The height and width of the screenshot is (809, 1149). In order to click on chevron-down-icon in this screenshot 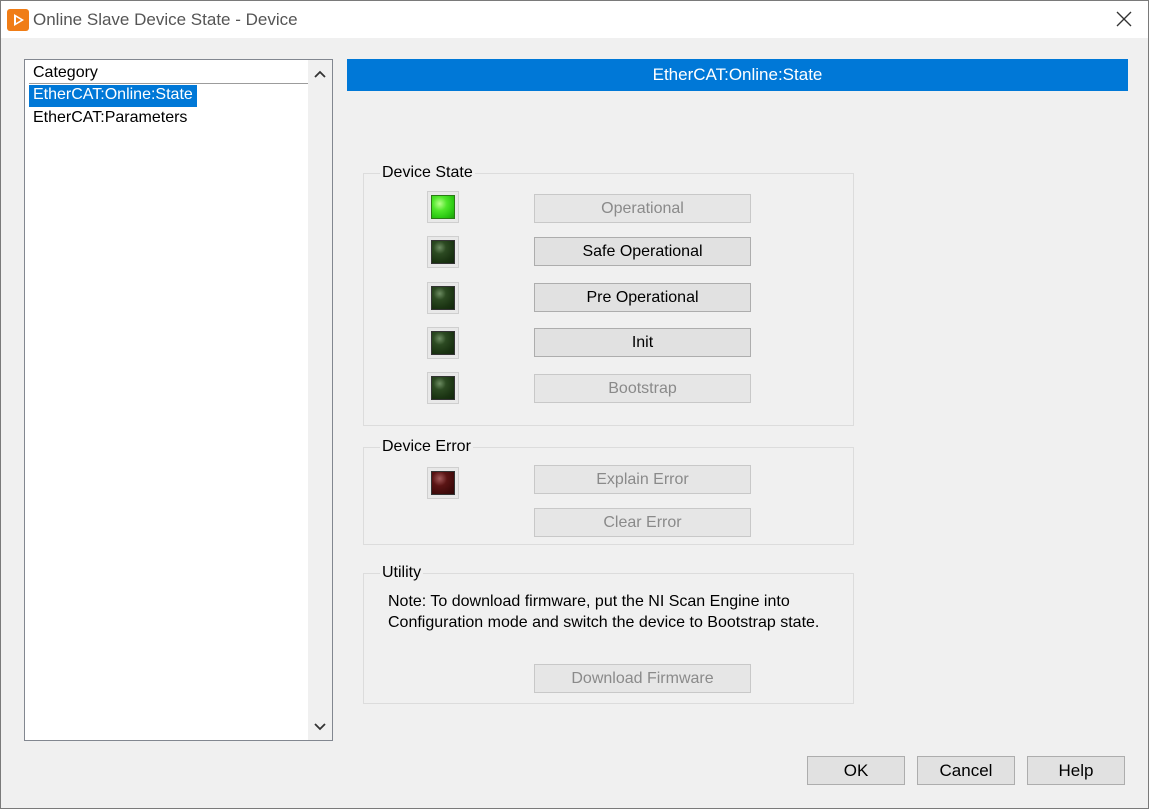, I will do `click(320, 727)`.